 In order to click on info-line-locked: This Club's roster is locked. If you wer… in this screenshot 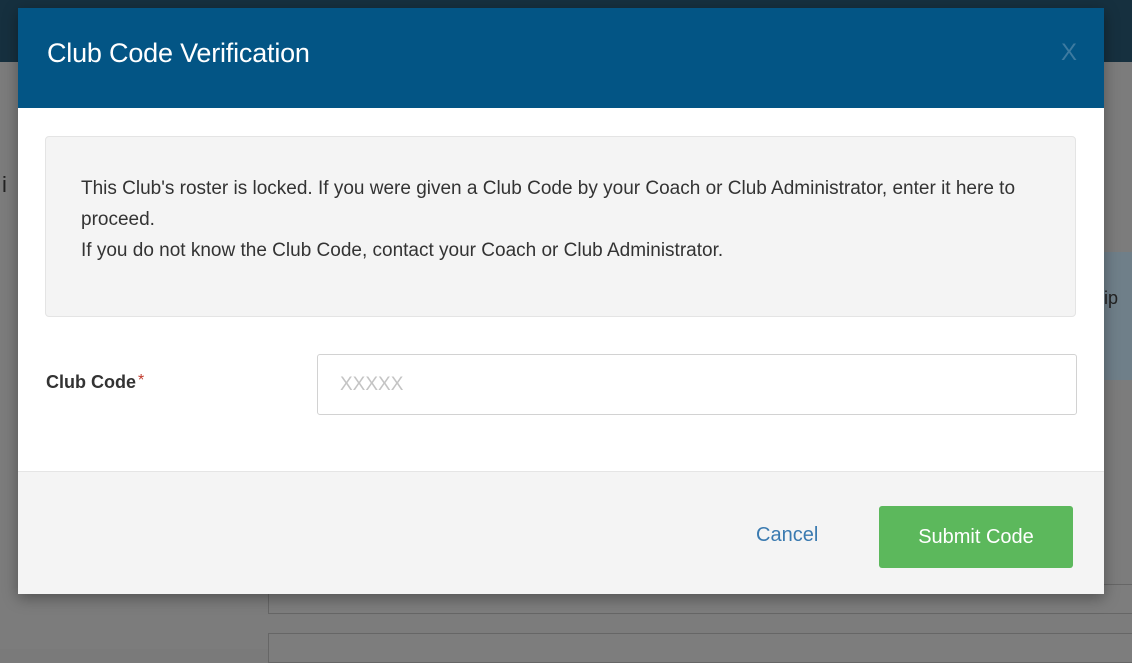, I will do `click(548, 204)`.